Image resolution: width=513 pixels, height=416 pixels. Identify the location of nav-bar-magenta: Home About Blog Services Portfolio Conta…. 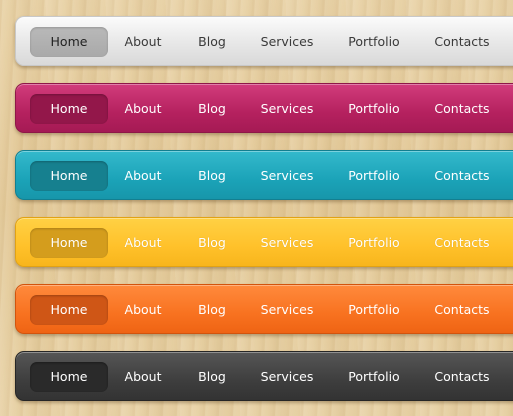
(264, 108).